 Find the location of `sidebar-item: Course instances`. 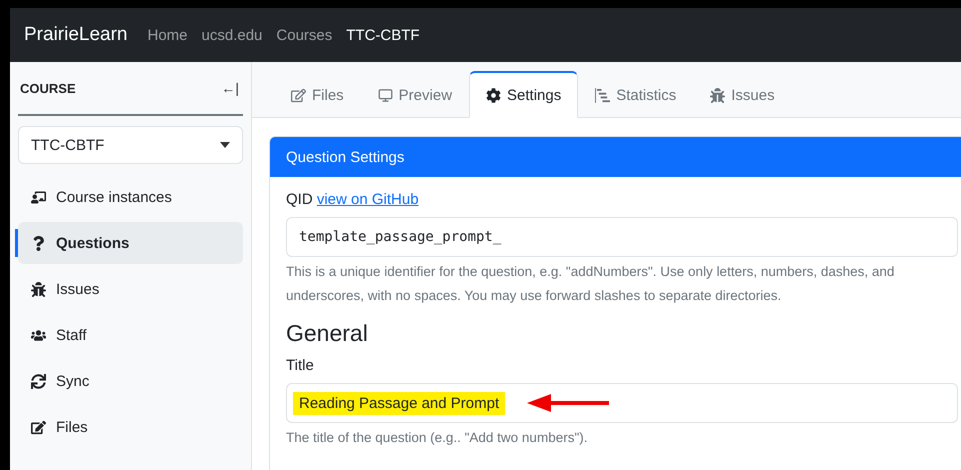

sidebar-item: Course instances is located at coordinates (130, 197).